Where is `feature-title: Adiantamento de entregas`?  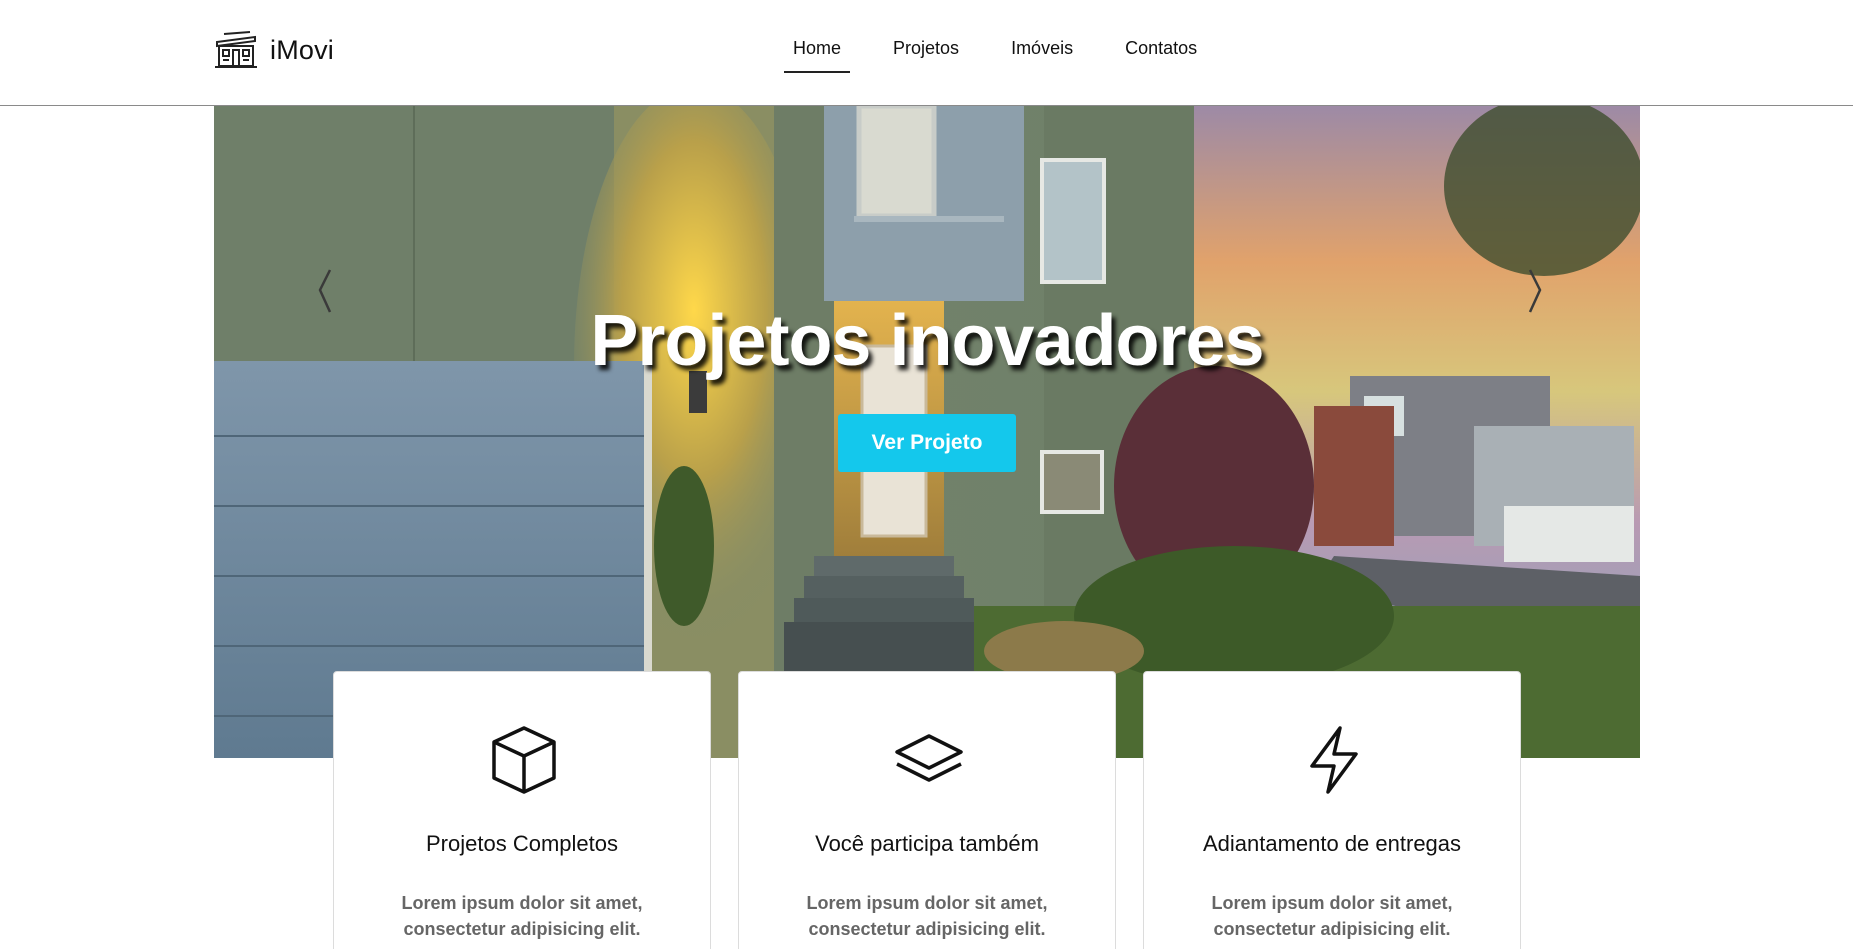 feature-title: Adiantamento de entregas is located at coordinates (1332, 843).